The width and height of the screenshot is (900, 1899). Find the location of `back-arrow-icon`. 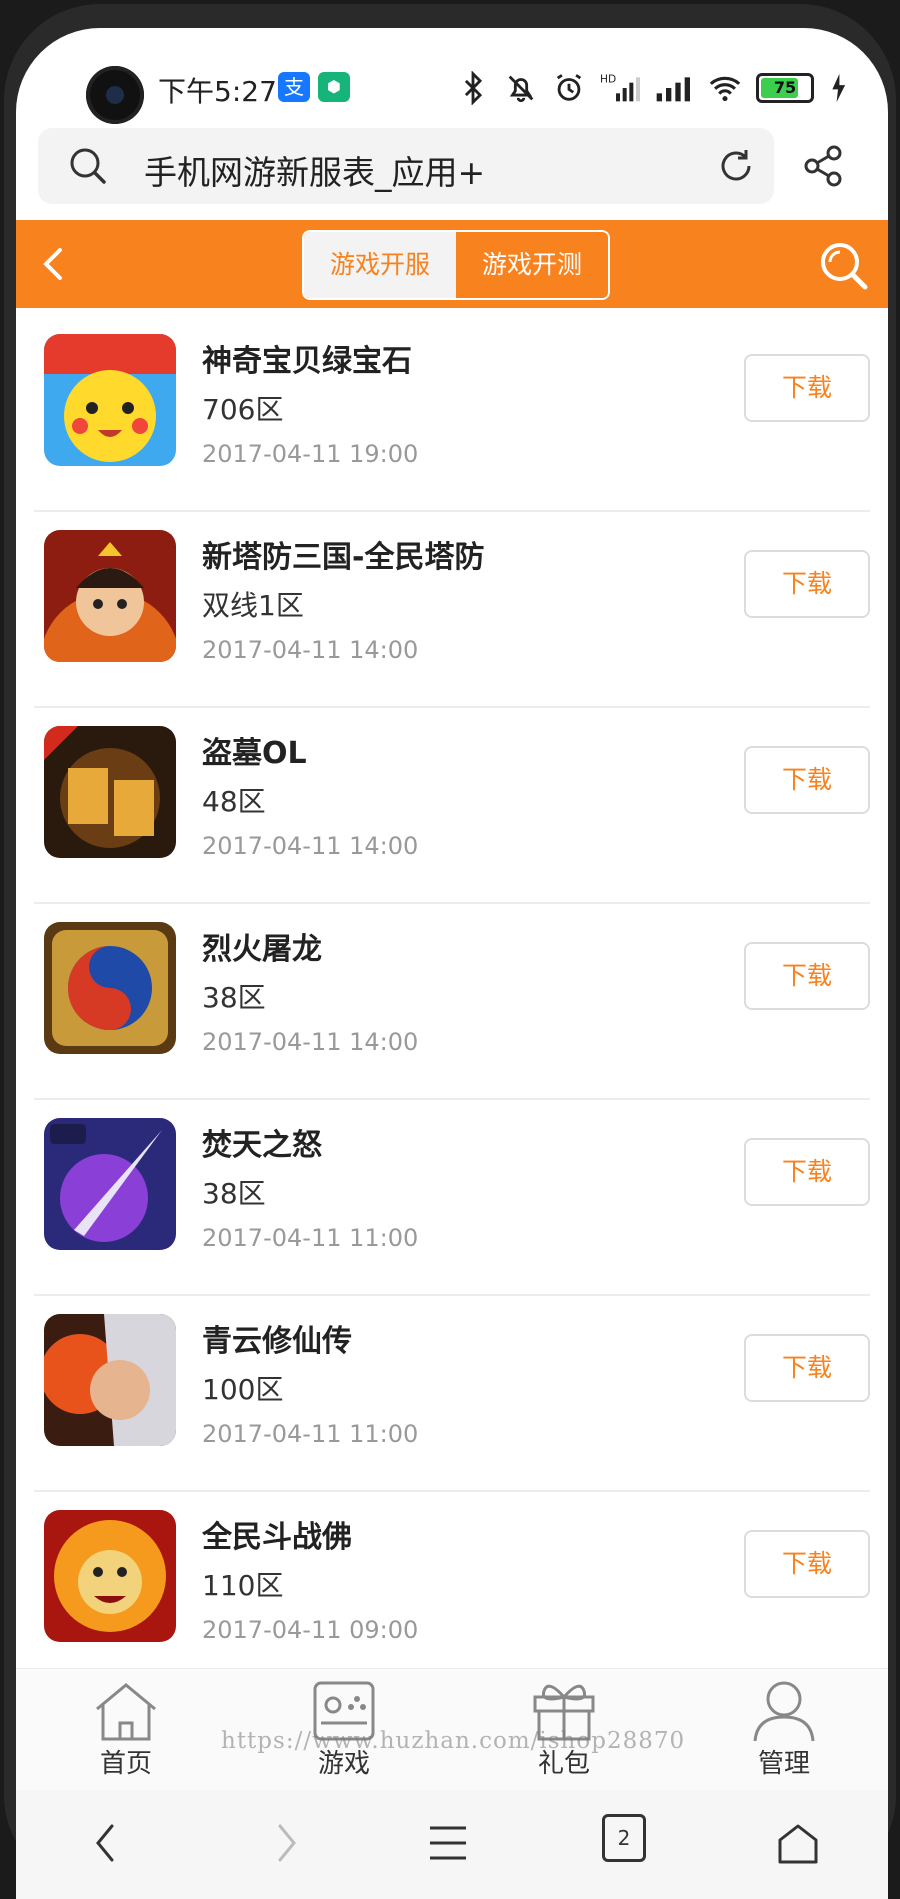

back-arrow-icon is located at coordinates (54, 264).